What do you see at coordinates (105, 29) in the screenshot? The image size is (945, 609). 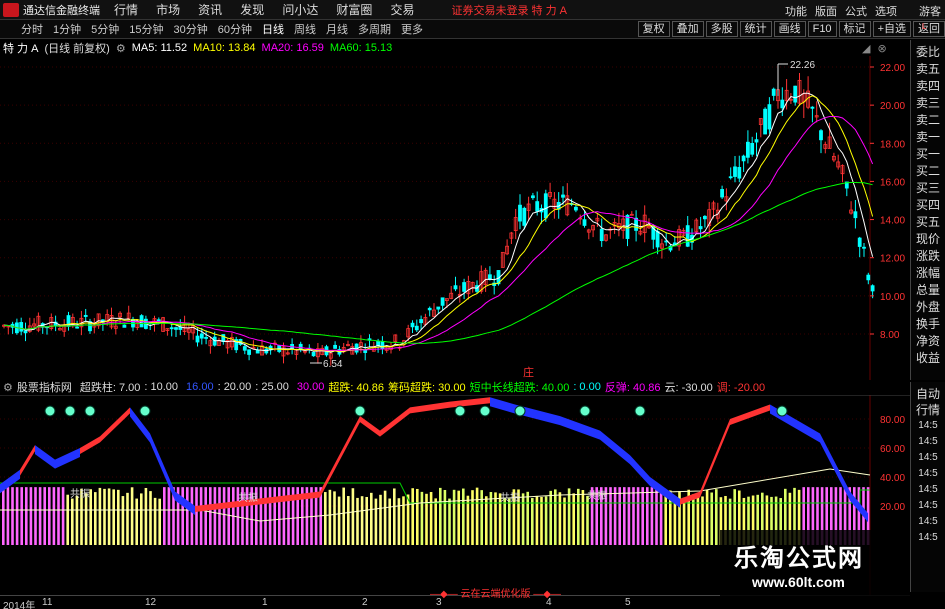 I see `tab-5min: 5分钟` at bounding box center [105, 29].